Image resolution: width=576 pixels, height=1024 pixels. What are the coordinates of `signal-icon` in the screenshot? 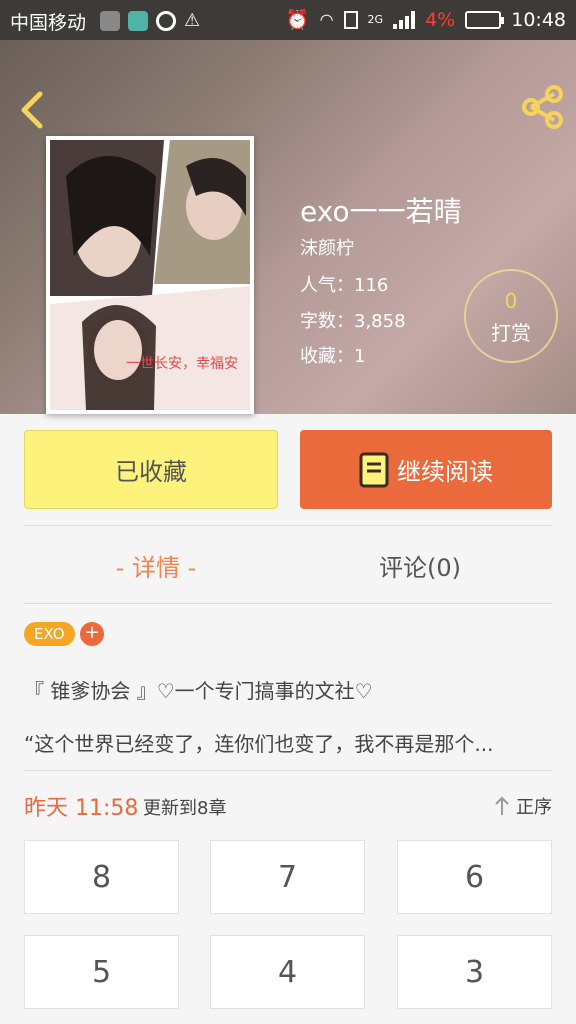 It's located at (404, 19).